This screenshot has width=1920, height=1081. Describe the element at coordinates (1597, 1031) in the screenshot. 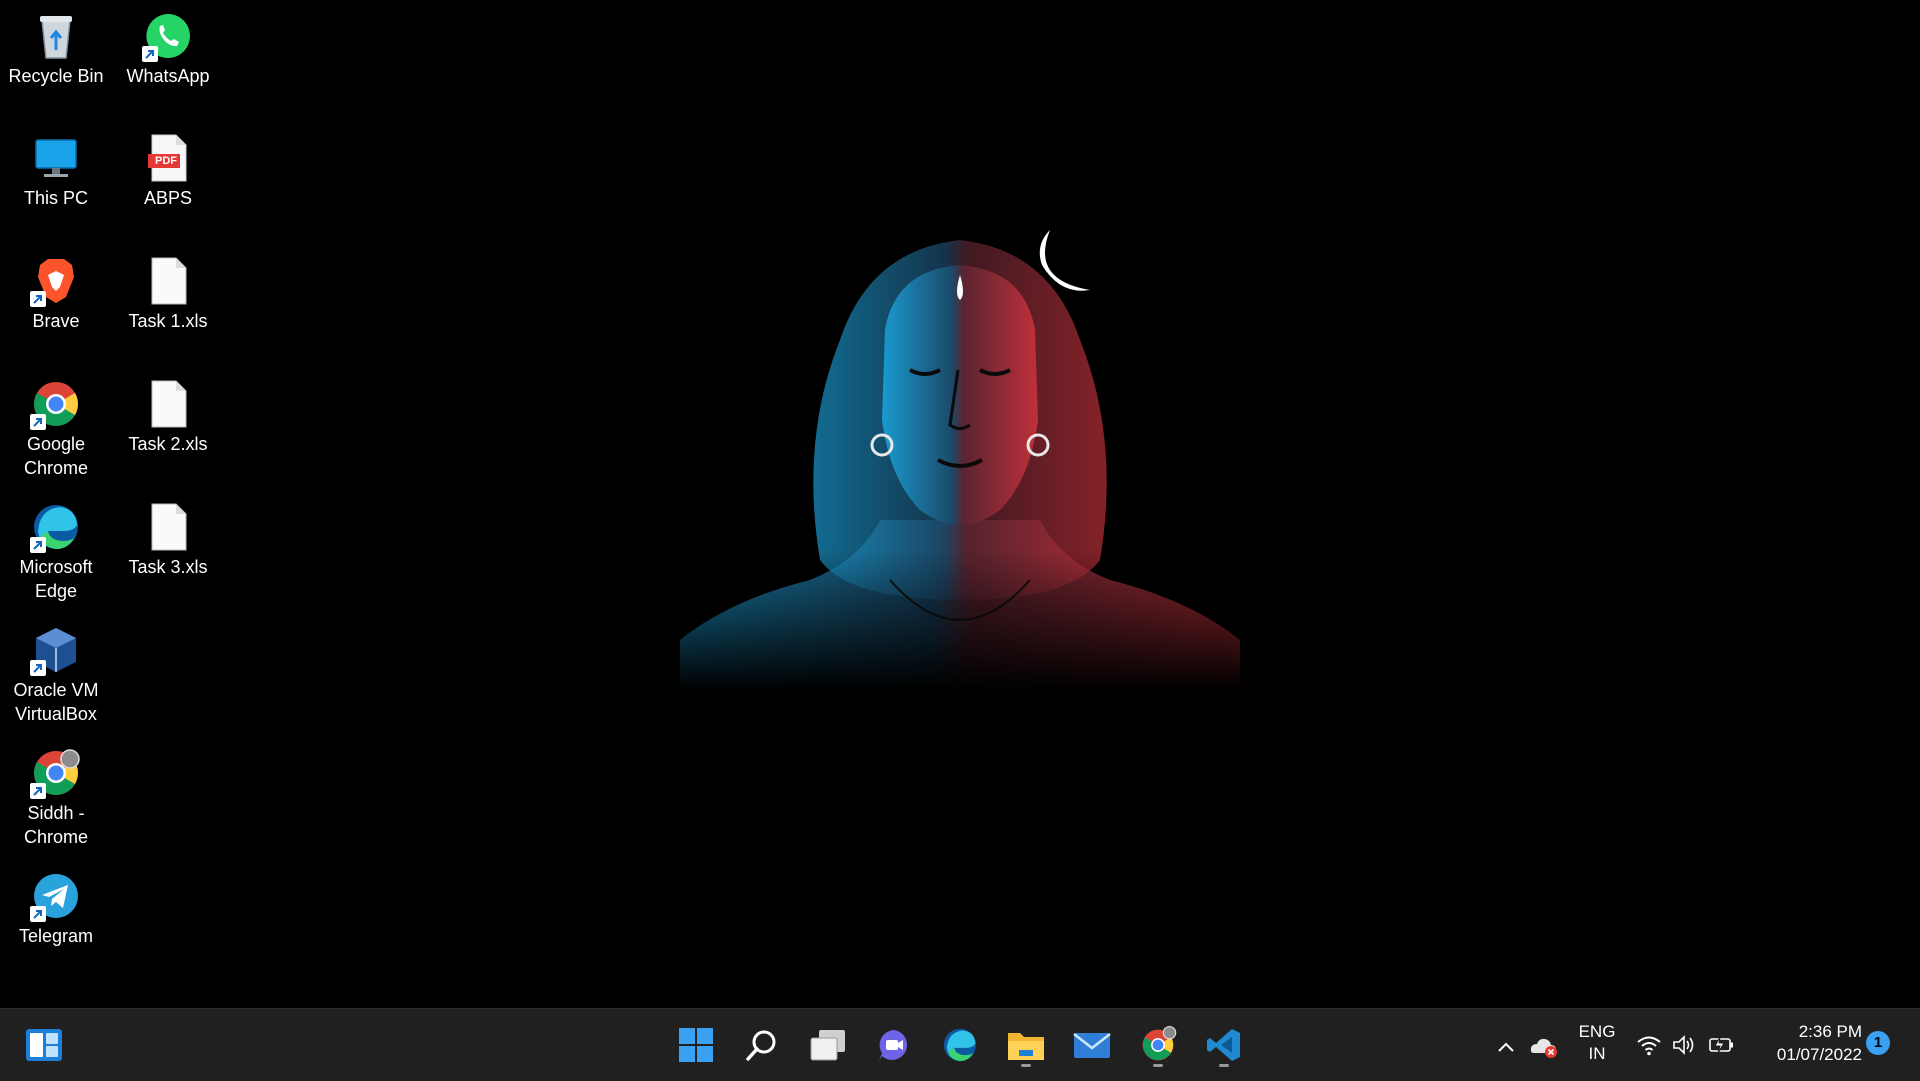

I see `language-code: ENG` at that location.